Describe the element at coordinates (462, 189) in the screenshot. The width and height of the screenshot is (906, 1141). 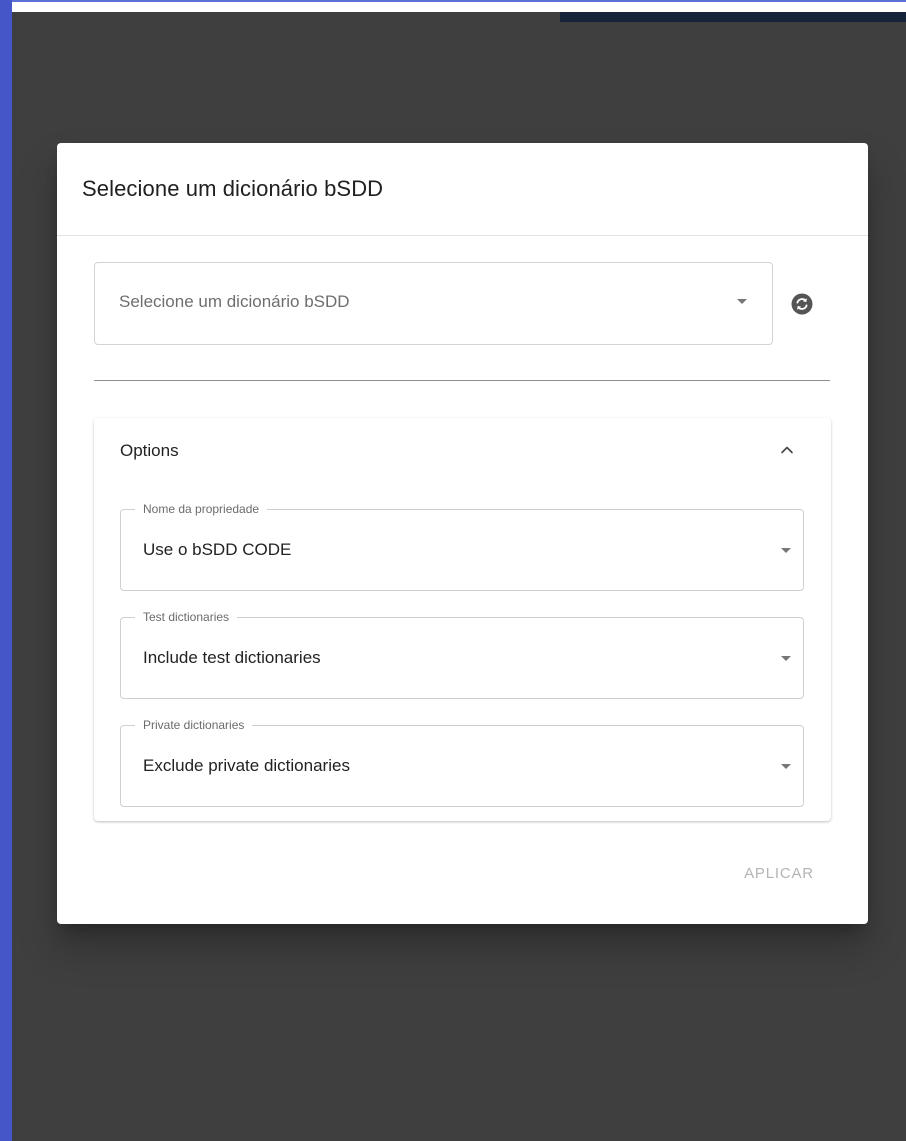
I see `dialog-header: Selecione um dicionário bSDD` at that location.